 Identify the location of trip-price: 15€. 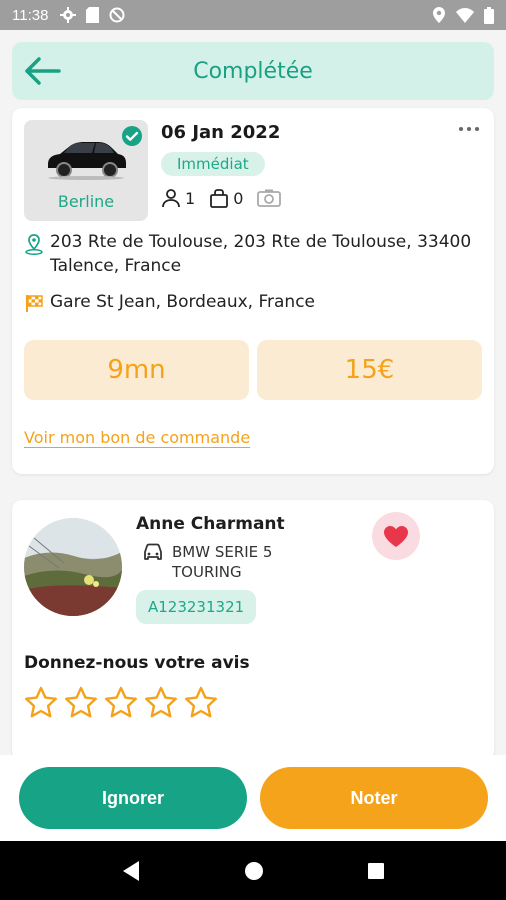
(369, 370).